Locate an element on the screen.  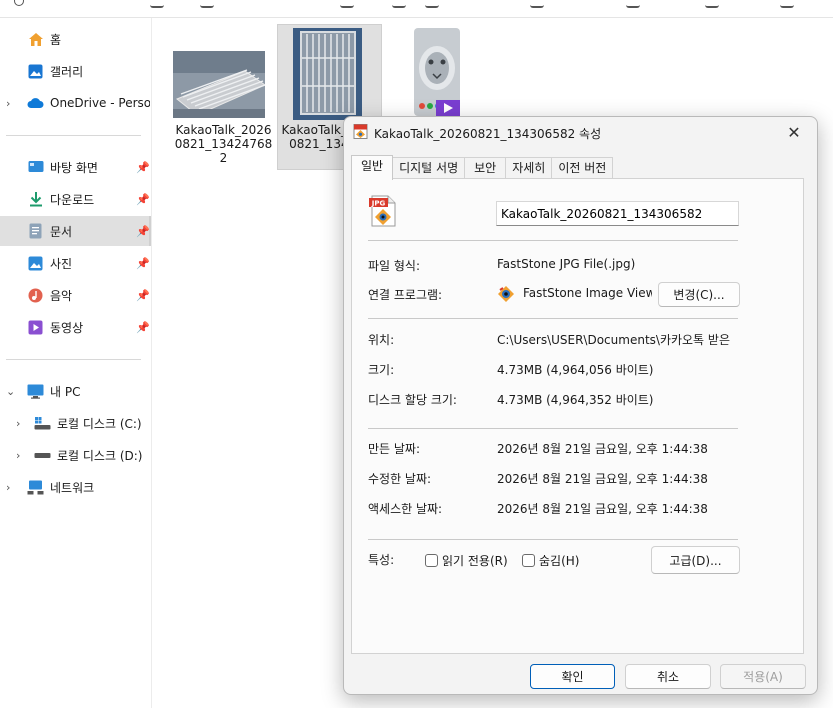
accessed-value: 2026년 8월 21일 금요일, 오후 1:44:38 is located at coordinates (602, 509).